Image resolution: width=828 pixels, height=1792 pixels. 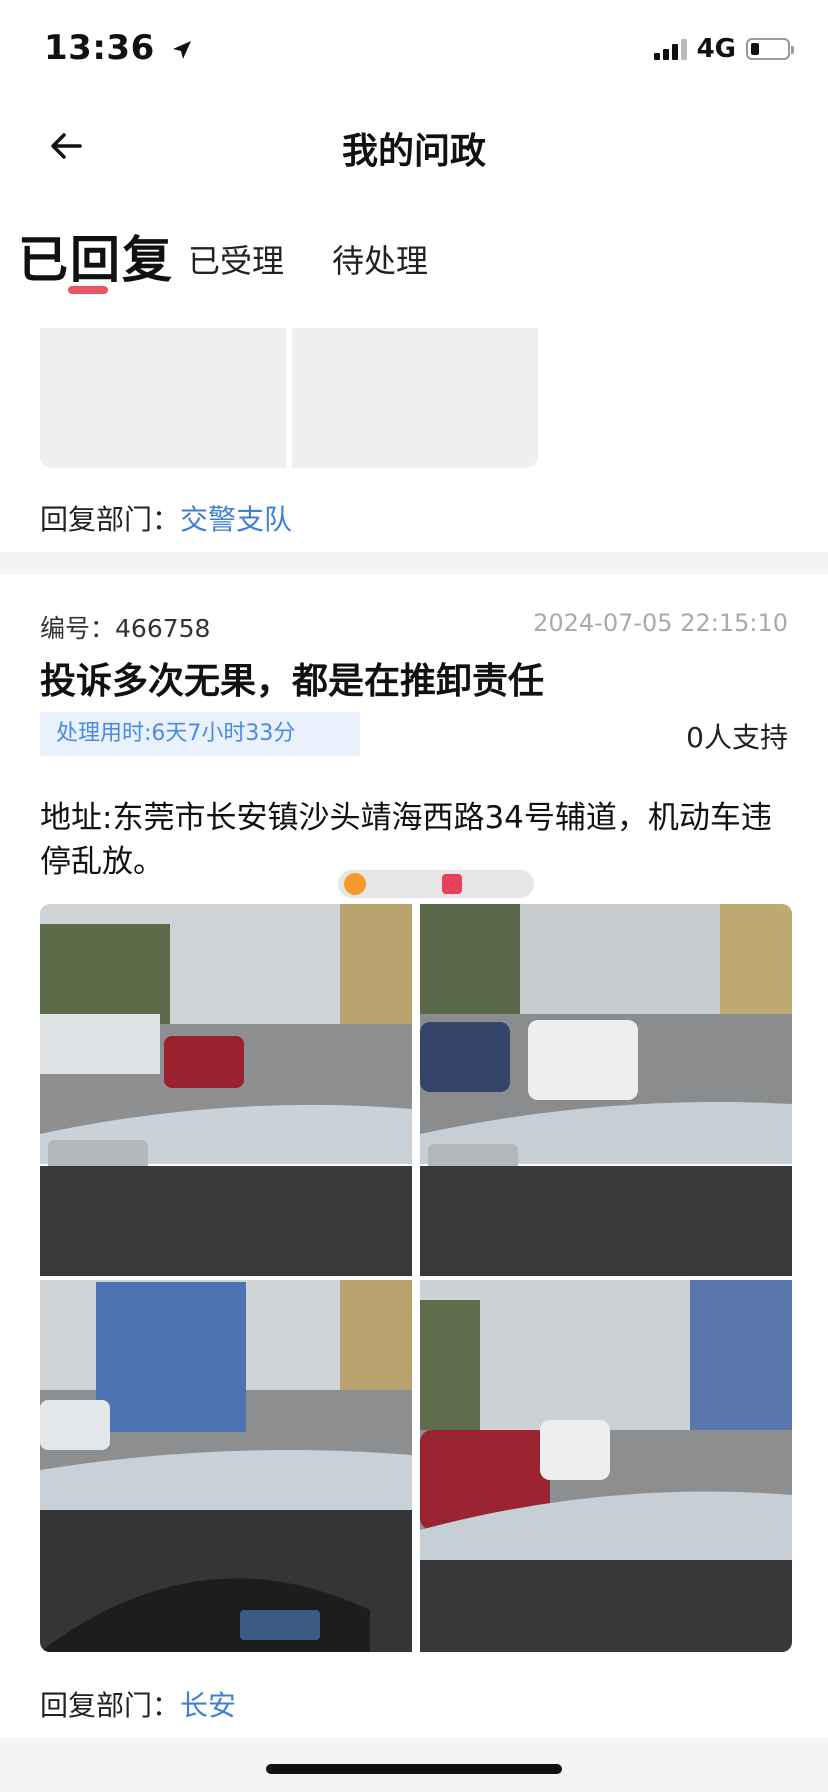 What do you see at coordinates (436, 884) in the screenshot?
I see `watermark` at bounding box center [436, 884].